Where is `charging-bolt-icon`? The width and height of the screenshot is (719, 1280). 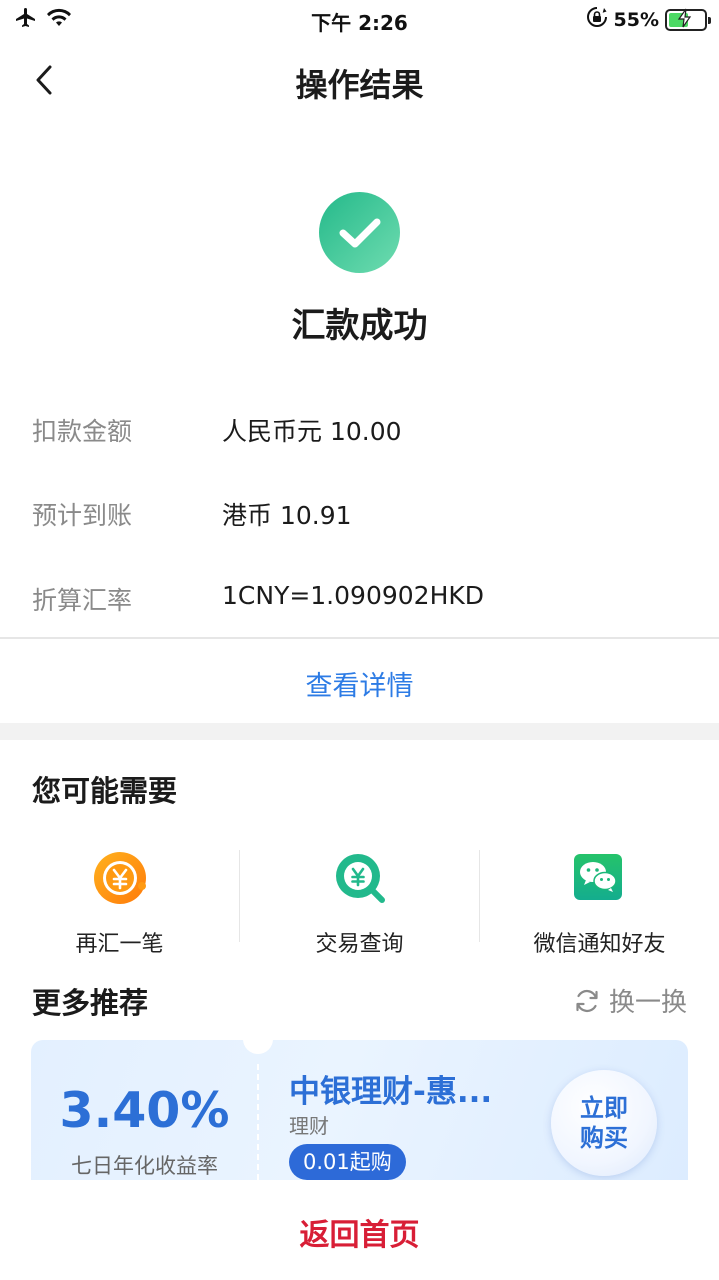
charging-bolt-icon is located at coordinates (684, 17).